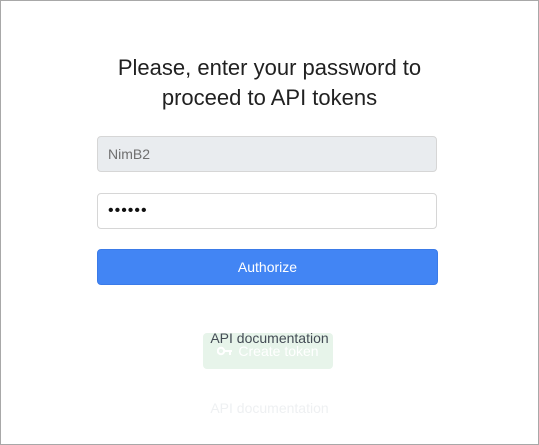  I want to click on key-icon, so click(225, 351).